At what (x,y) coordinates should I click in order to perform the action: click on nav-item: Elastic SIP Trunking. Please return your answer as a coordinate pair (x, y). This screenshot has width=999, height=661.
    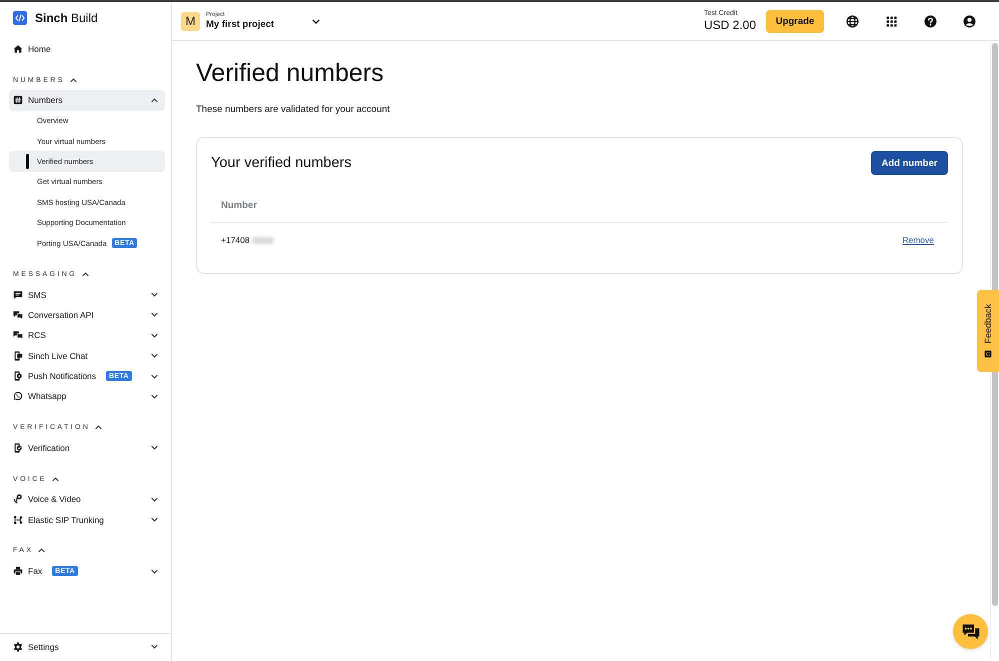
    Looking at the image, I should click on (87, 519).